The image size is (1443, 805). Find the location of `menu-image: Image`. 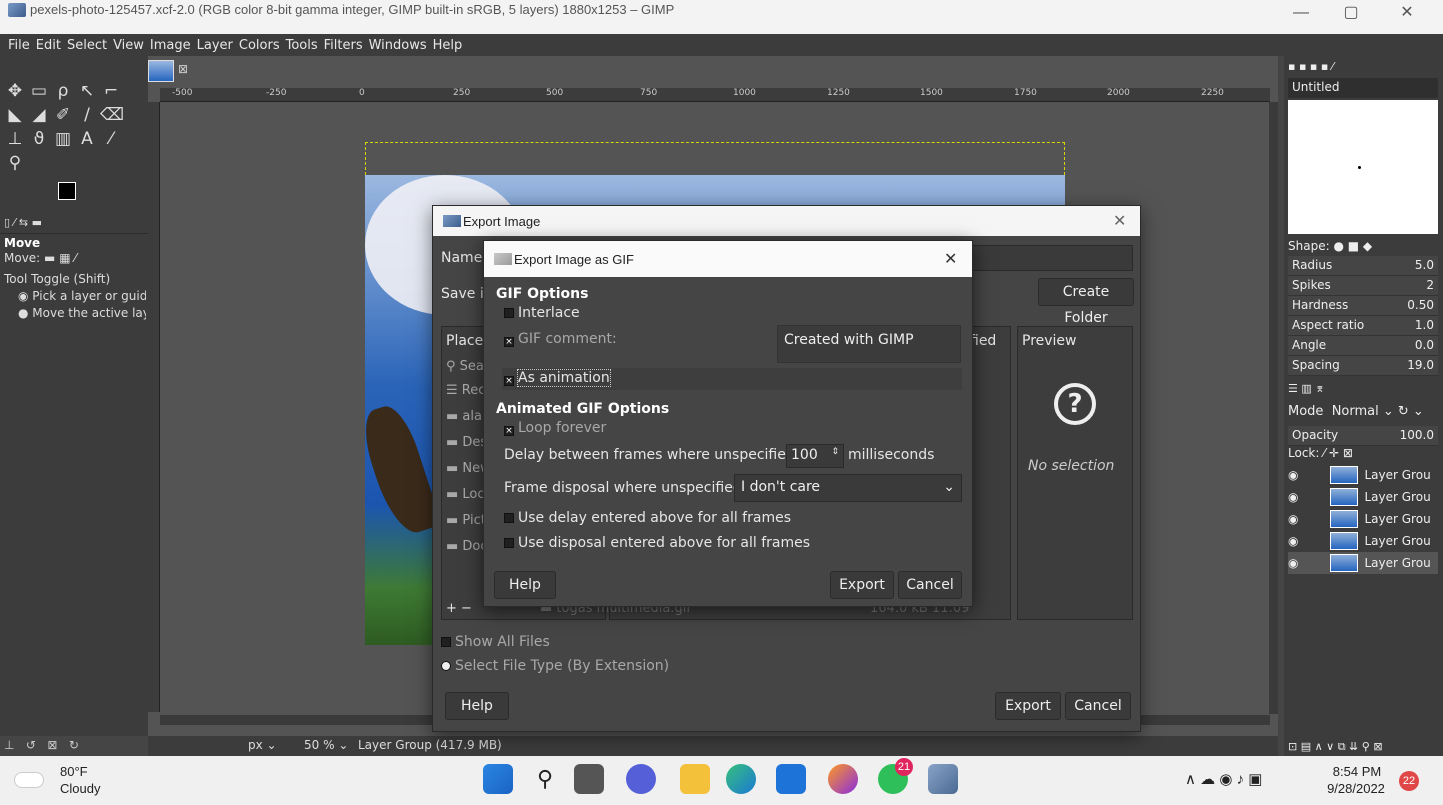

menu-image: Image is located at coordinates (170, 45).